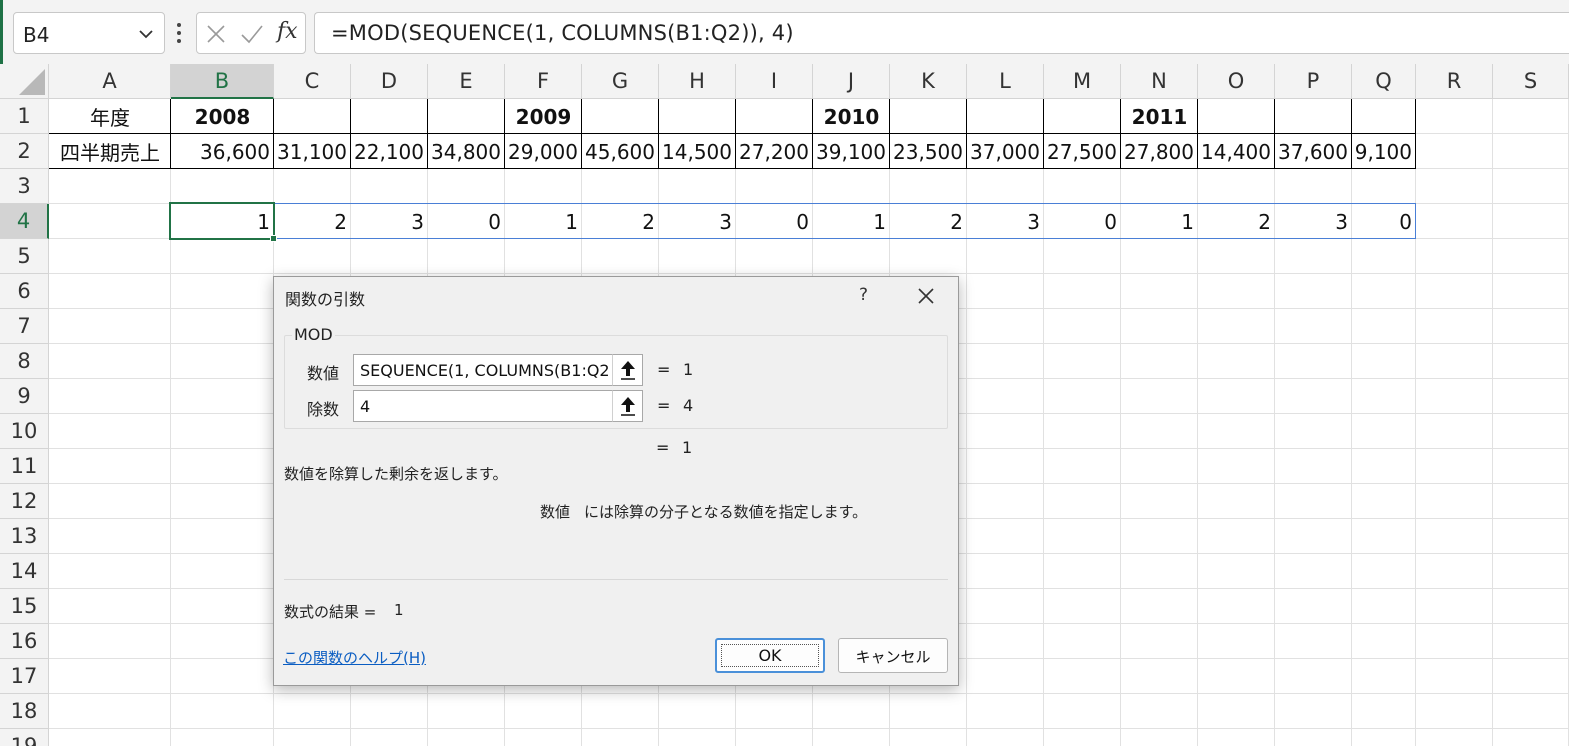 The image size is (1569, 746). What do you see at coordinates (851, 81) in the screenshot?
I see `column-header-j: J` at bounding box center [851, 81].